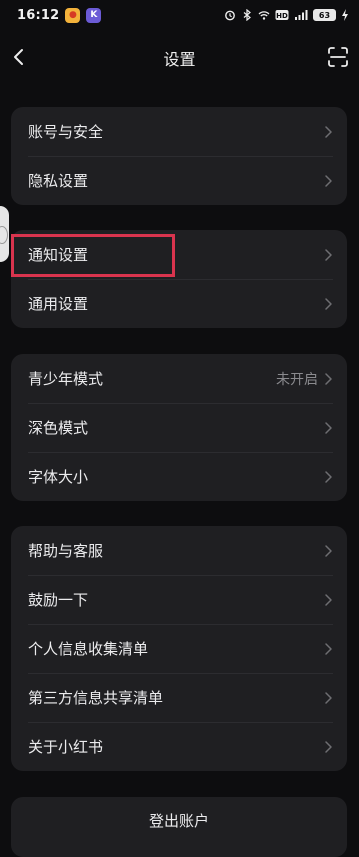 This screenshot has height=857, width=359. Describe the element at coordinates (345, 15) in the screenshot. I see `charging-icon` at that location.